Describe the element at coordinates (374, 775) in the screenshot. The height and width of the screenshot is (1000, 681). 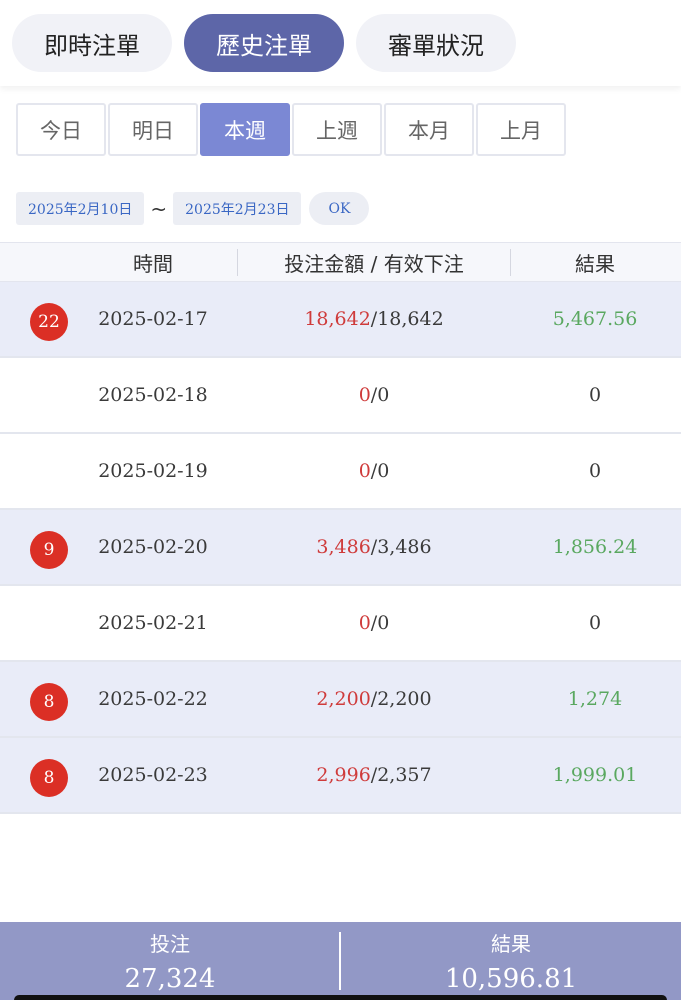
I see `row-bet-amount: 2,996/2,357` at that location.